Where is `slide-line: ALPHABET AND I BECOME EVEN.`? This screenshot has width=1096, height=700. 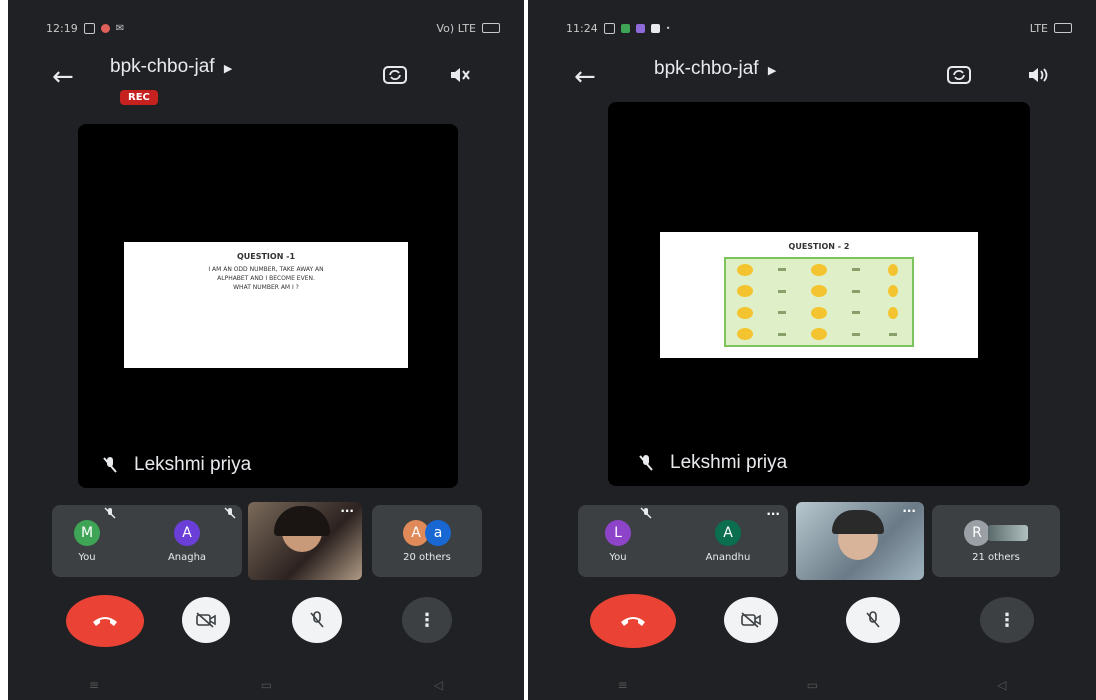 slide-line: ALPHABET AND I BECOME EVEN. is located at coordinates (266, 278).